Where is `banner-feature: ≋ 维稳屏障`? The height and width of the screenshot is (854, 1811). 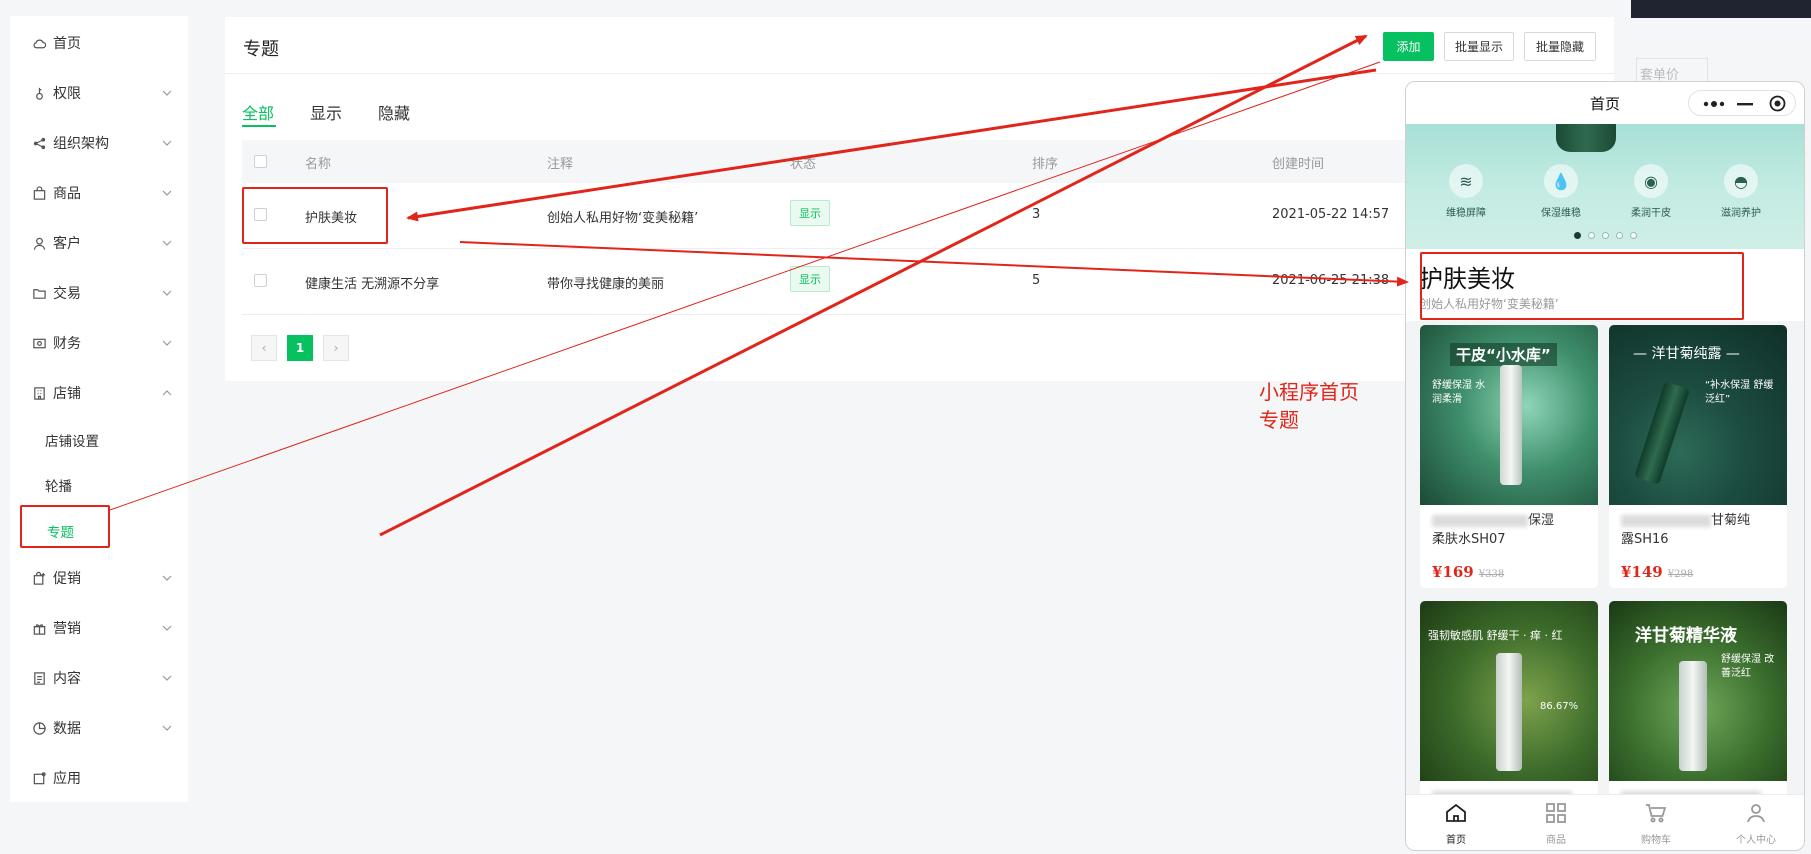
banner-feature: ≋ 维稳屏障 is located at coordinates (1466, 191).